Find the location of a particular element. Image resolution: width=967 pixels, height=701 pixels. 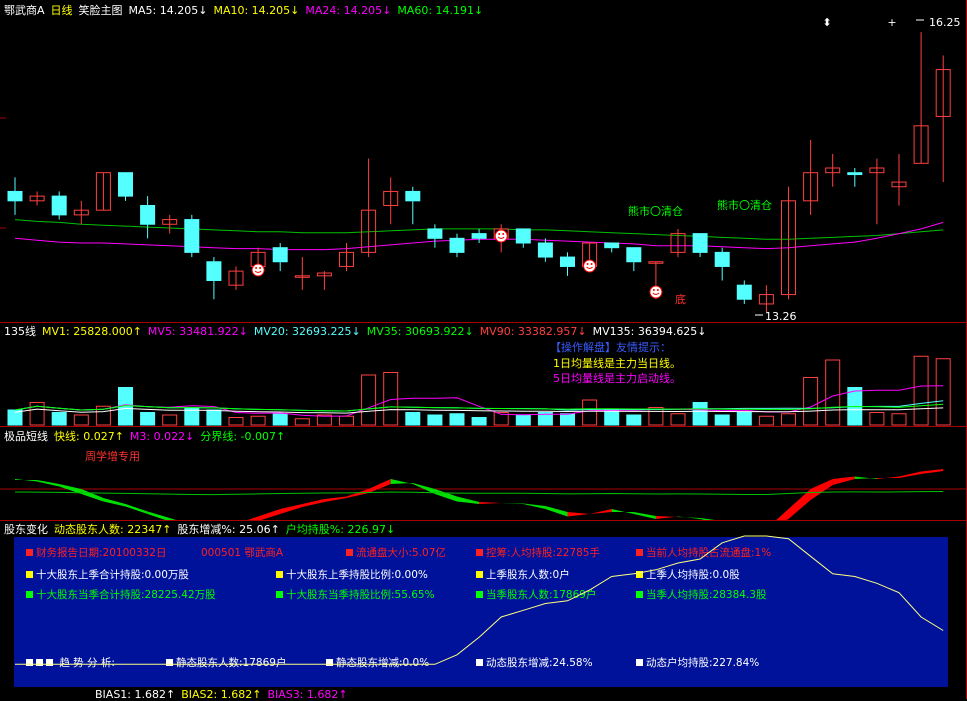

divide-line is located at coordinates (479, 493).